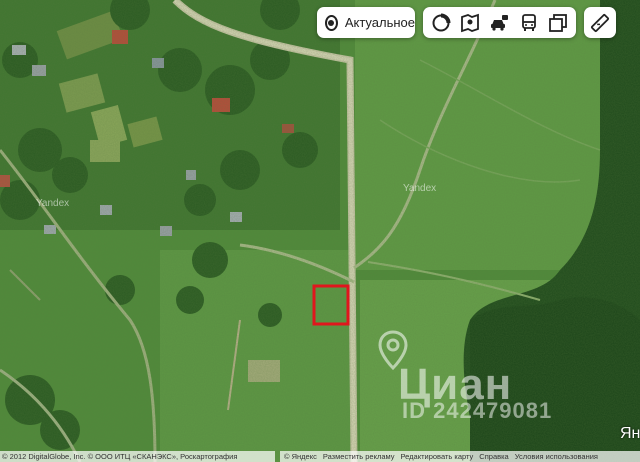 The image size is (640, 462). I want to click on ruler-icon, so click(600, 23).